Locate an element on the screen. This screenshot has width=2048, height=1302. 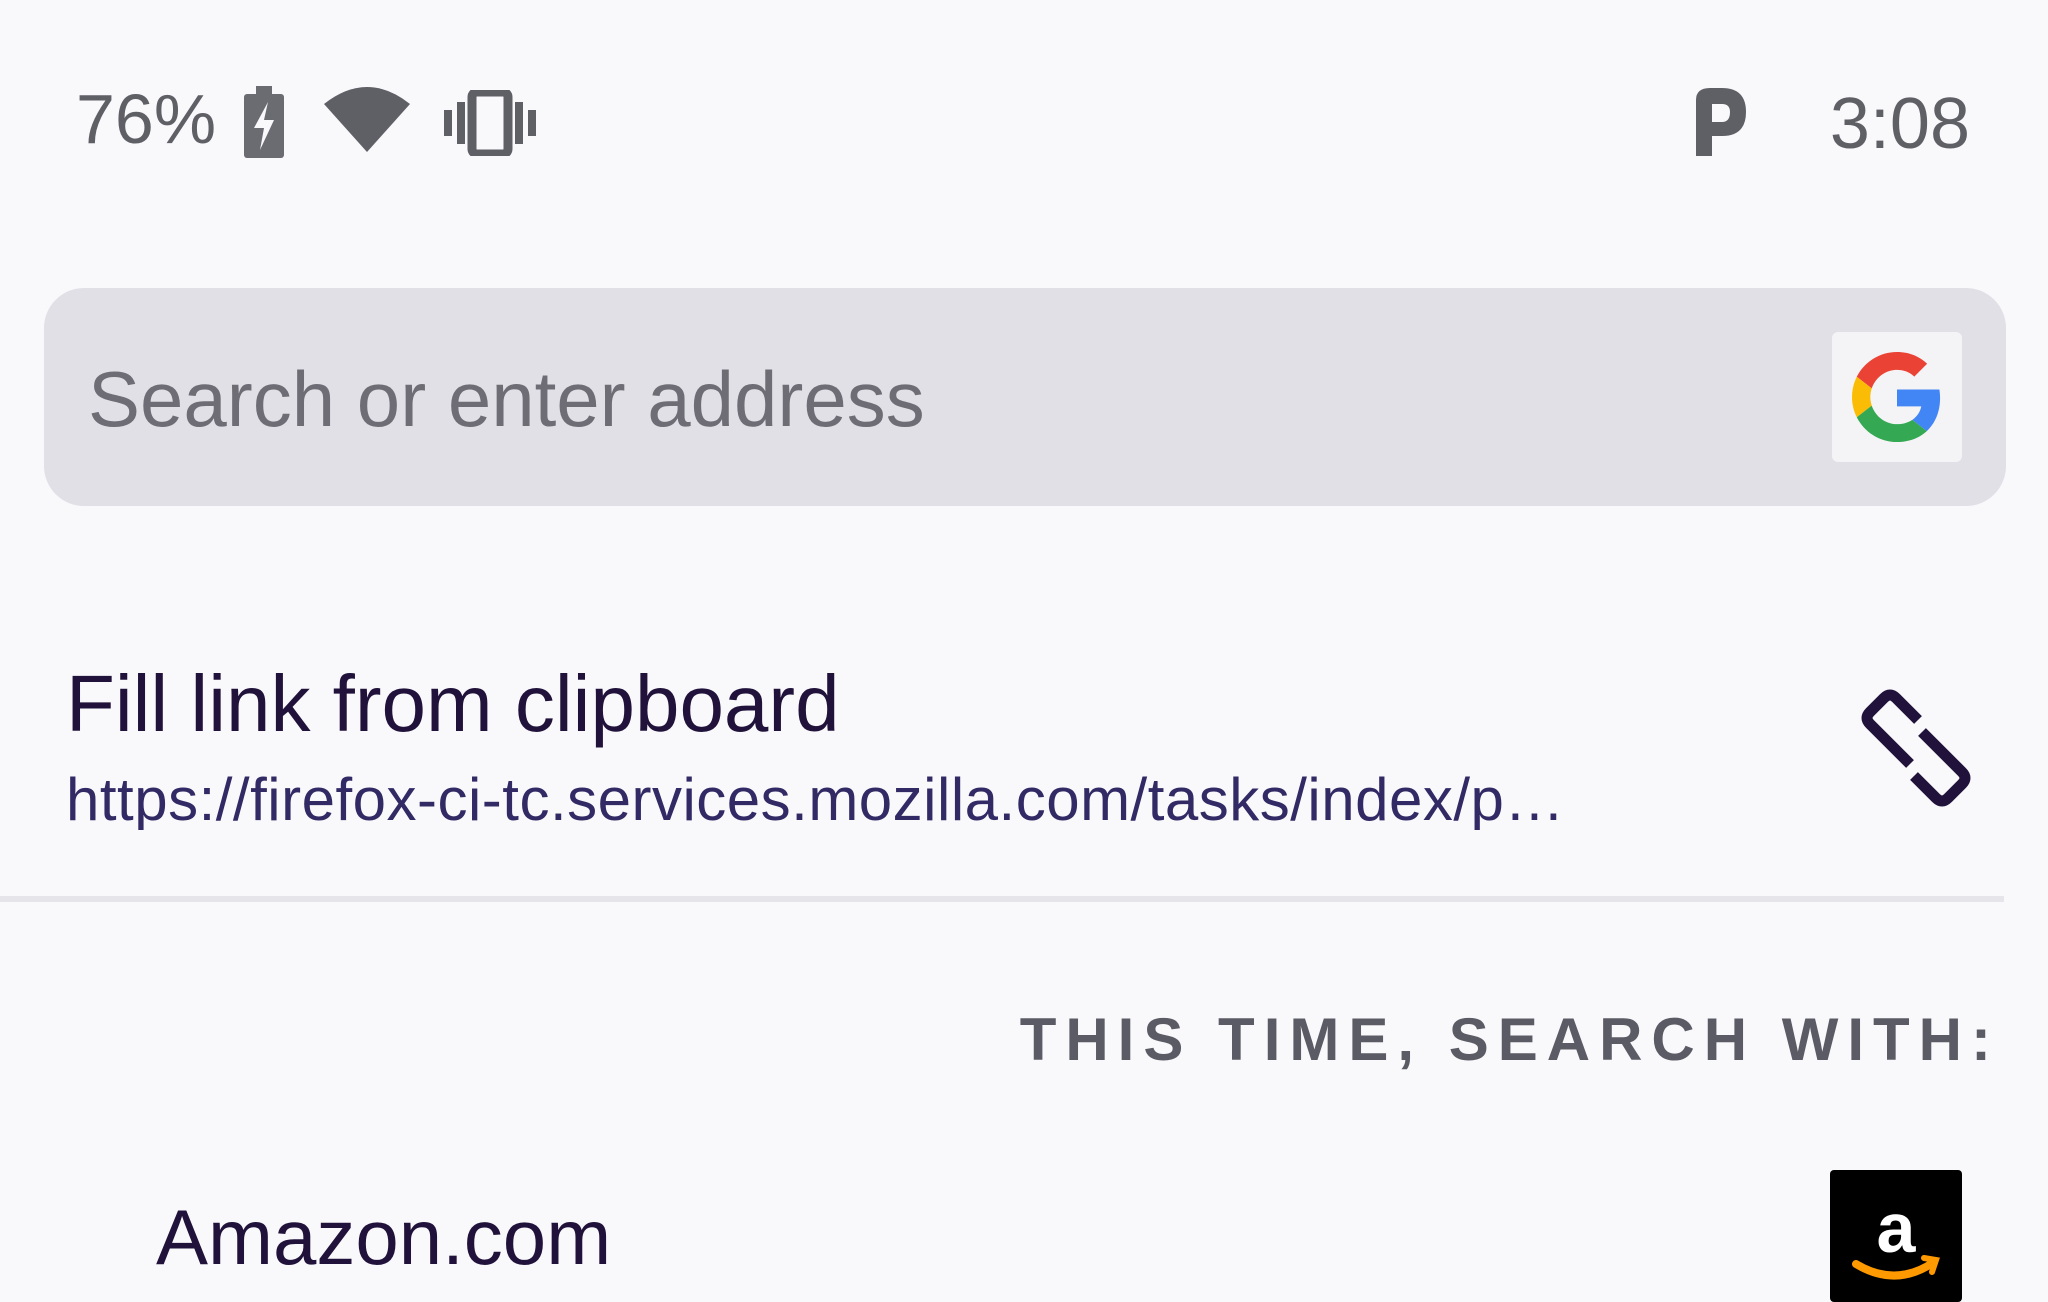
divider is located at coordinates (1002, 899).